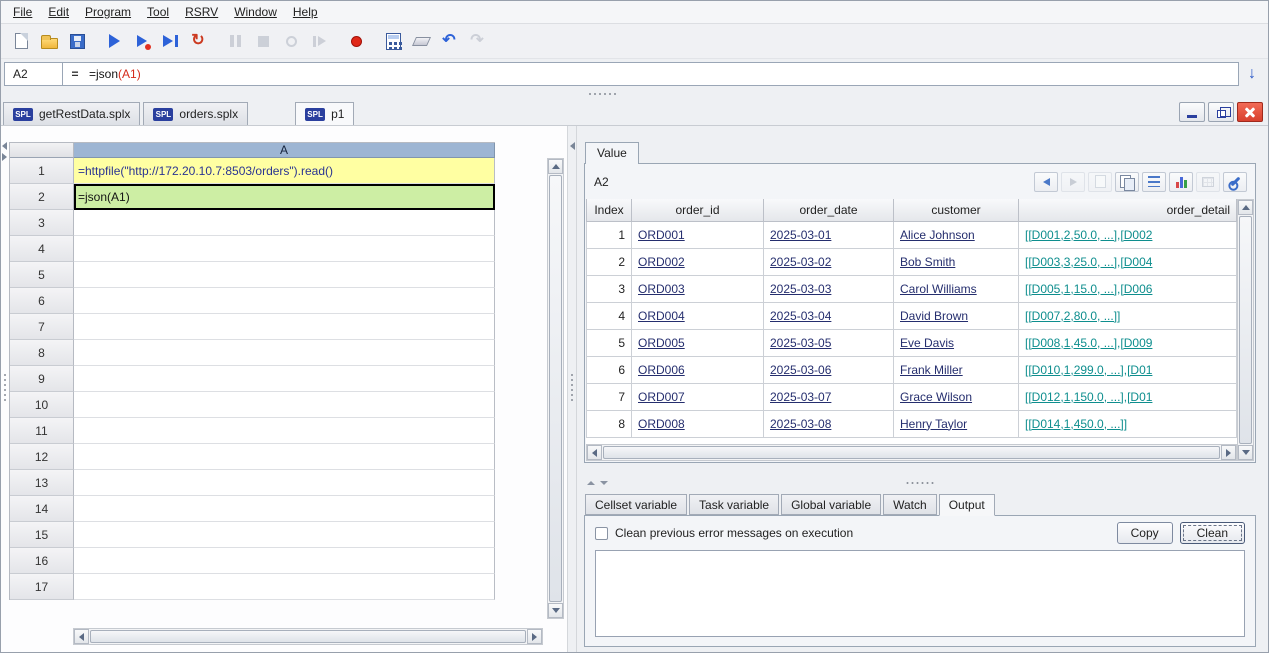 The height and width of the screenshot is (653, 1269). What do you see at coordinates (828, 396) in the screenshot?
I see `value-cell-order-date: 2025-03-07` at bounding box center [828, 396].